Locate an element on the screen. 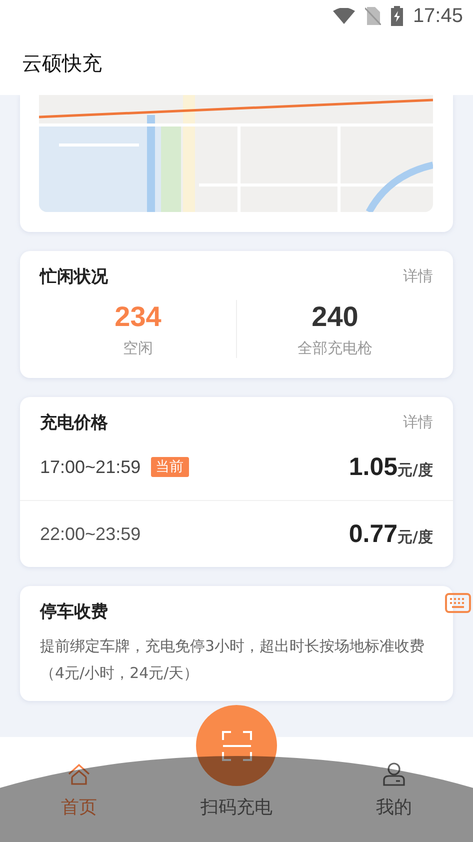 The height and width of the screenshot is (842, 473). stat-value: 234 is located at coordinates (138, 316).